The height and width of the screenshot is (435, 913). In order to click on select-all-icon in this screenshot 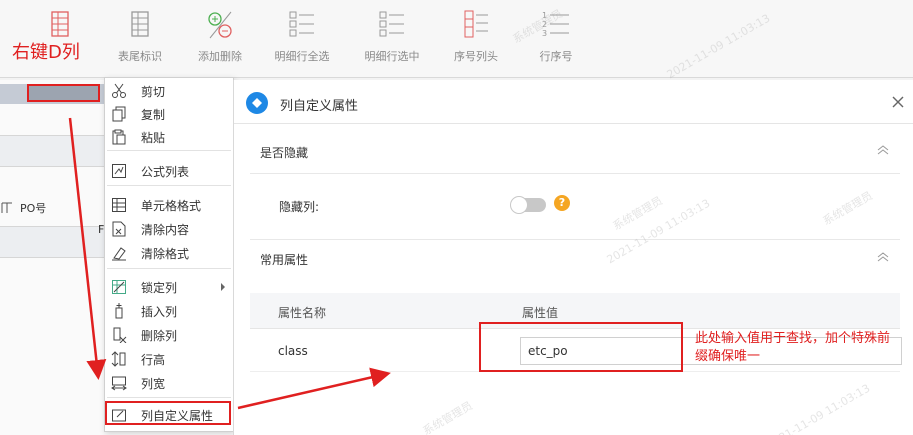, I will do `click(301, 24)`.